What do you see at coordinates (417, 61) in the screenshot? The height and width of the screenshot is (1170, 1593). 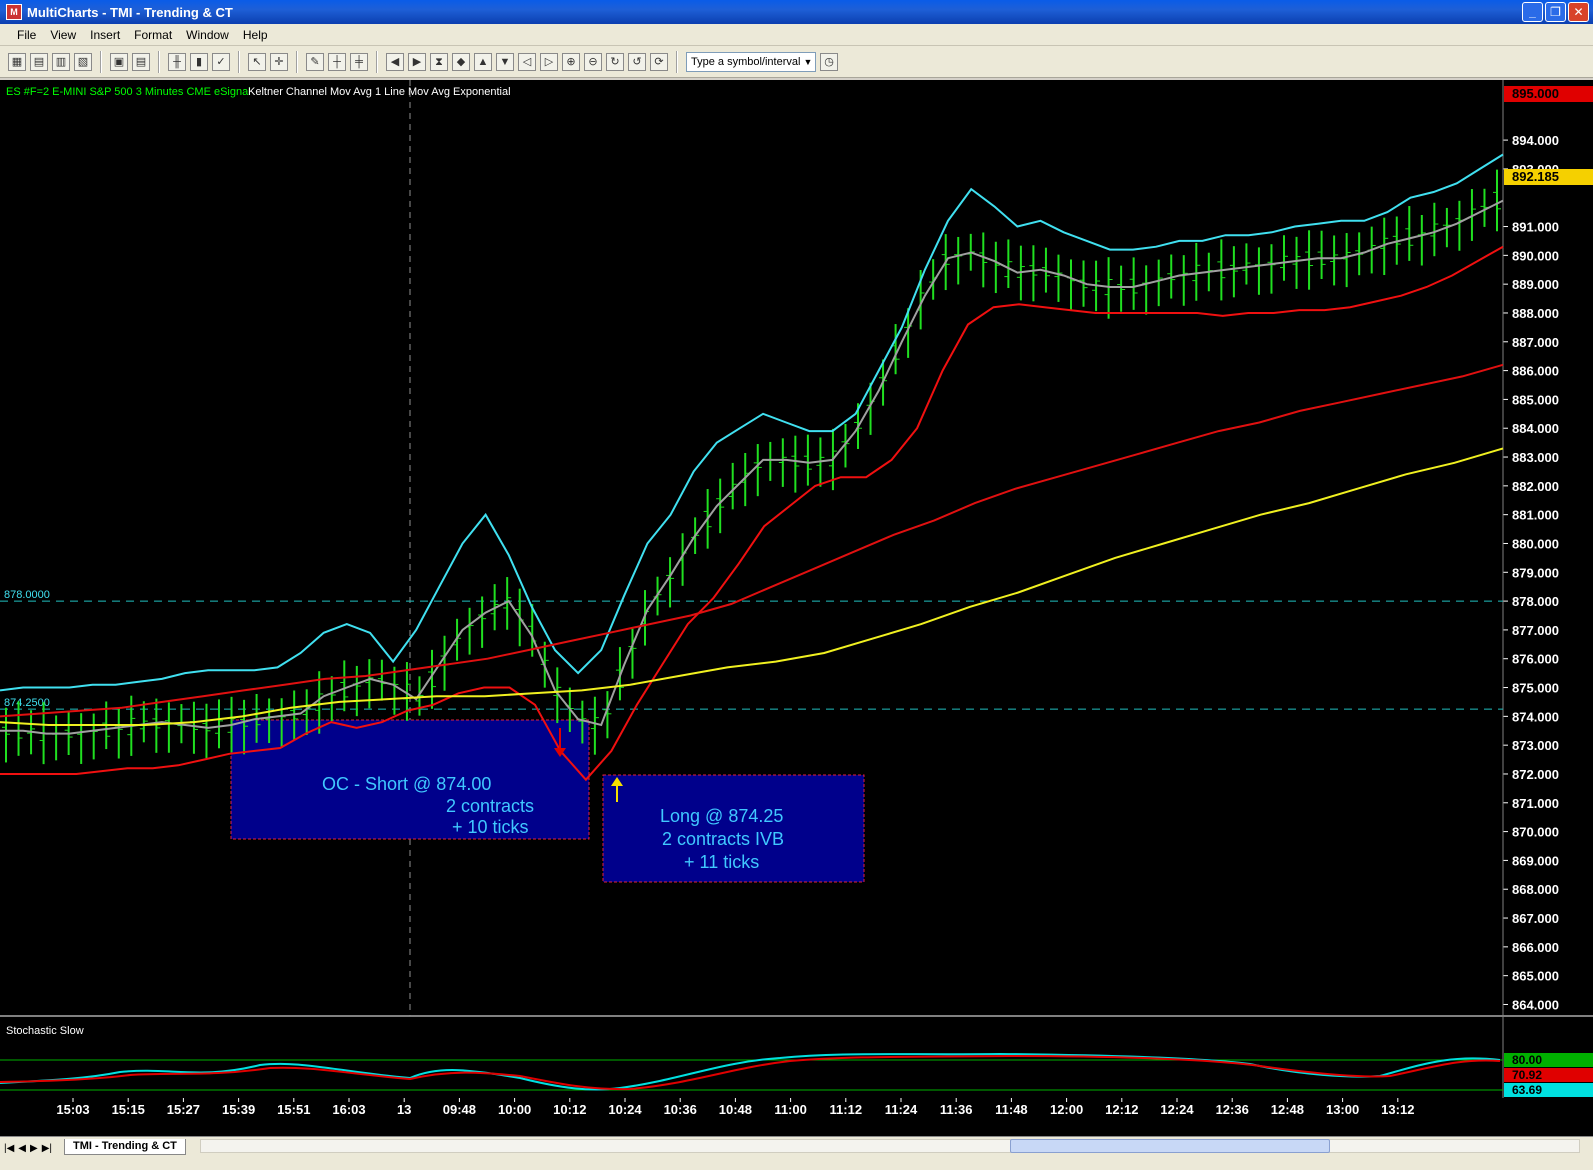 I see `scroll-right-icon: ▶` at bounding box center [417, 61].